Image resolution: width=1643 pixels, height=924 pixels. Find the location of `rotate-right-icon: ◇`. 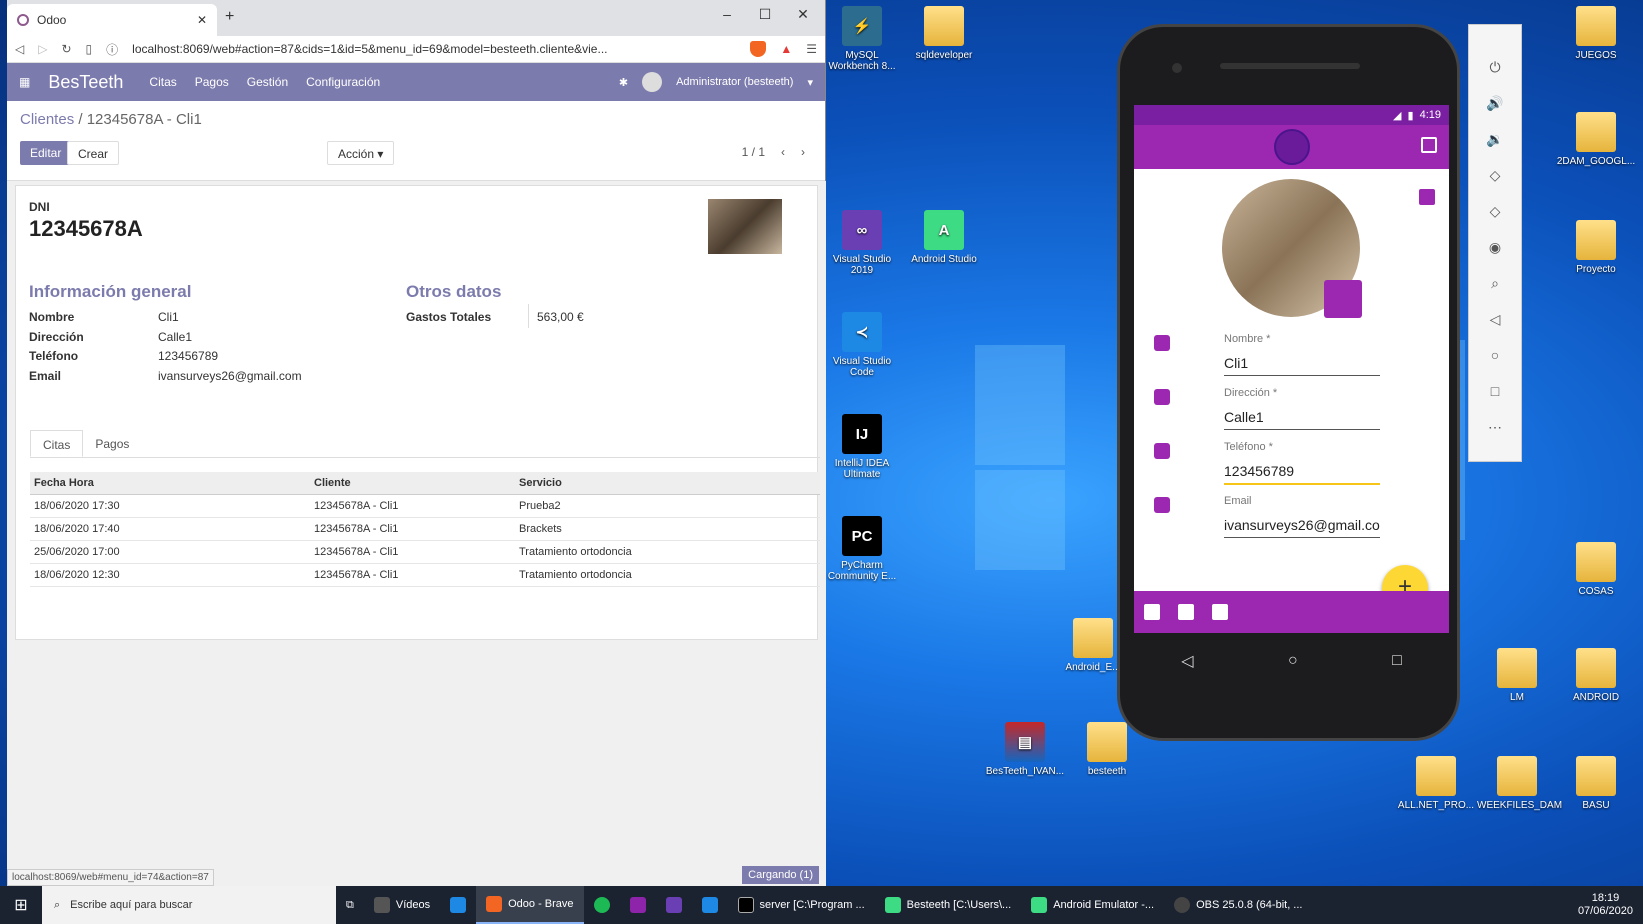

rotate-right-icon: ◇ is located at coordinates (1495, 211).